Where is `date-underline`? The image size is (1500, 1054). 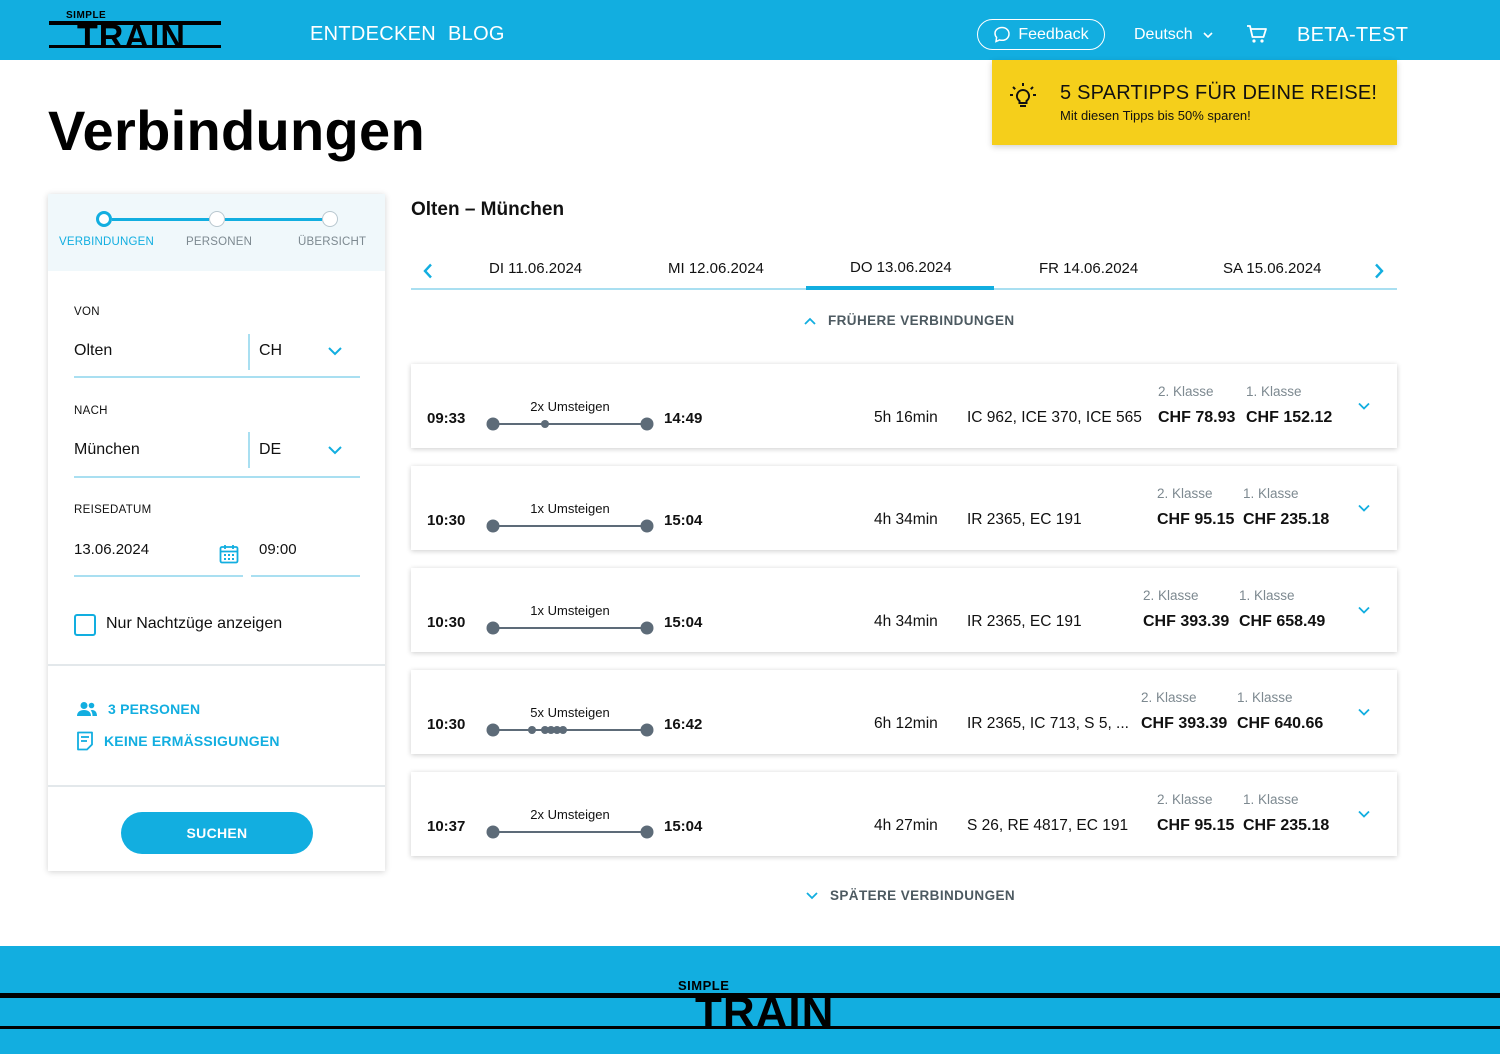
date-underline is located at coordinates (158, 576).